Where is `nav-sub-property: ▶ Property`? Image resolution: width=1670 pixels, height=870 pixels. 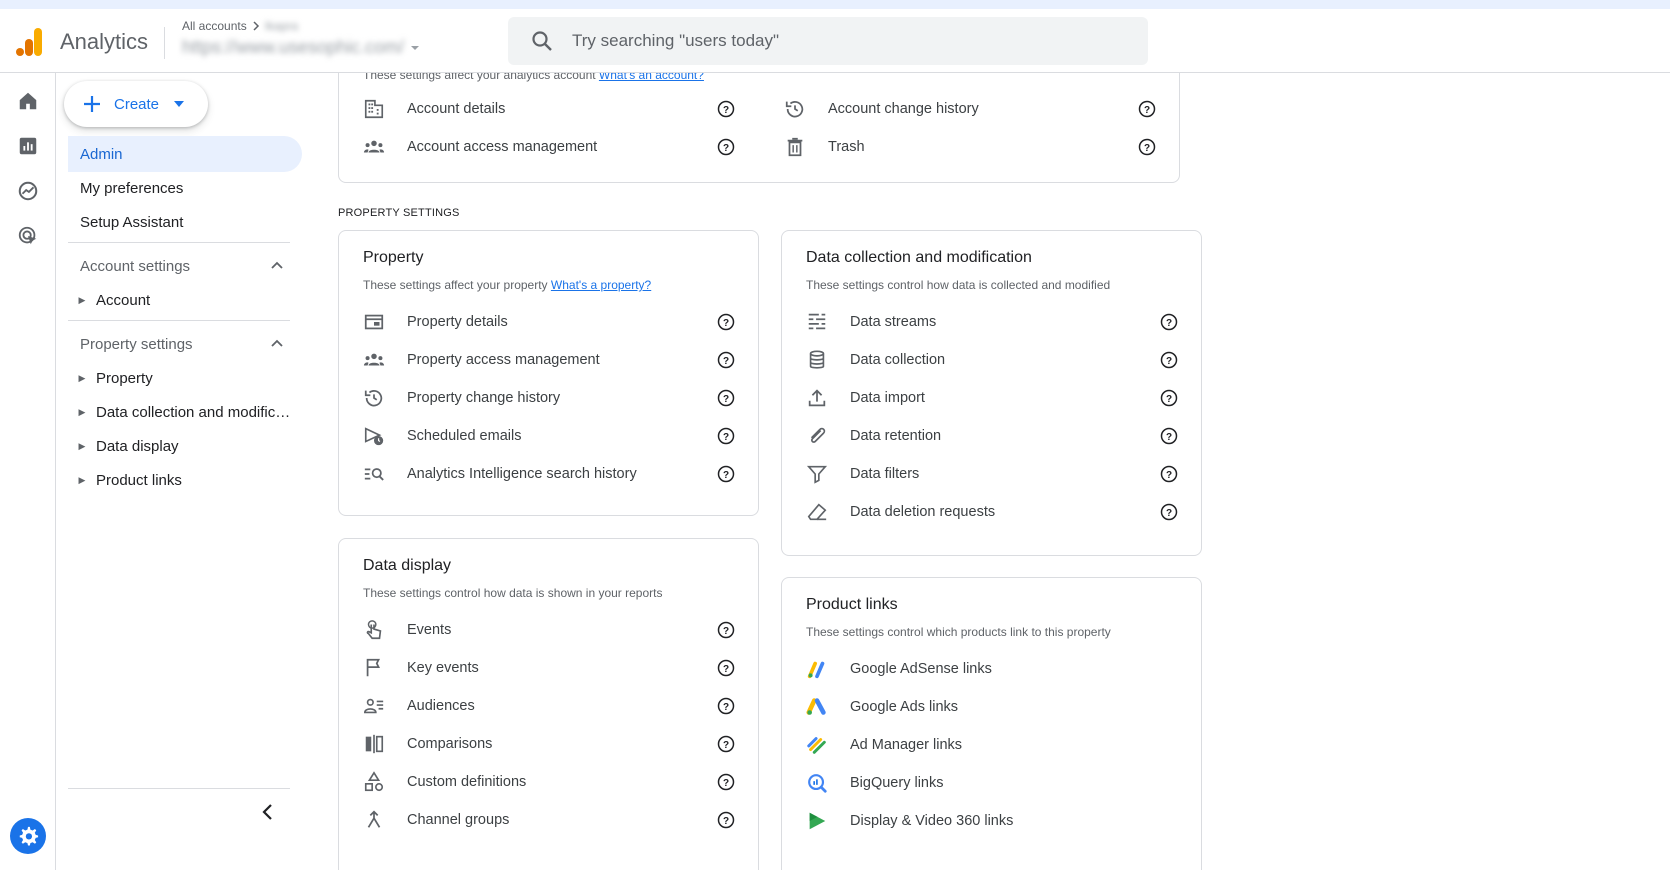 nav-sub-property: ▶ Property is located at coordinates (185, 378).